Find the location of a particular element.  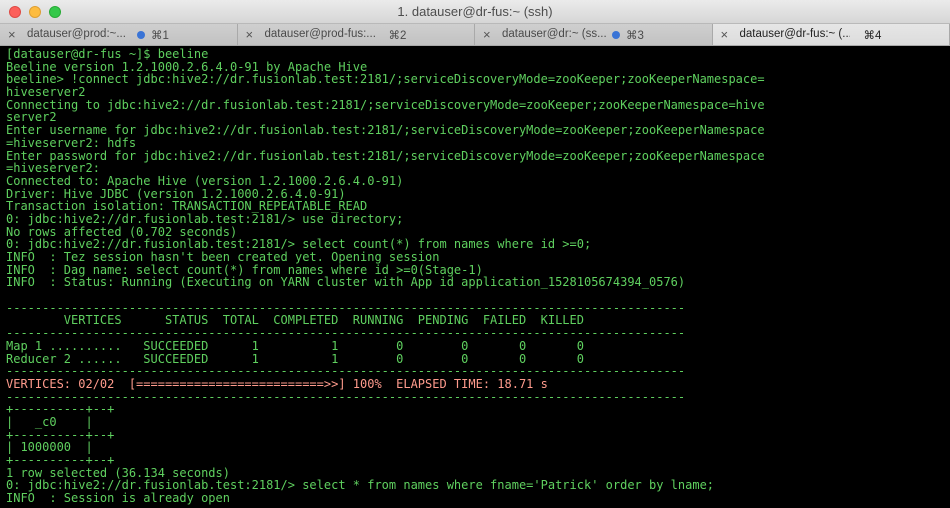

terminal-line: | 1000000 | is located at coordinates (49, 447).